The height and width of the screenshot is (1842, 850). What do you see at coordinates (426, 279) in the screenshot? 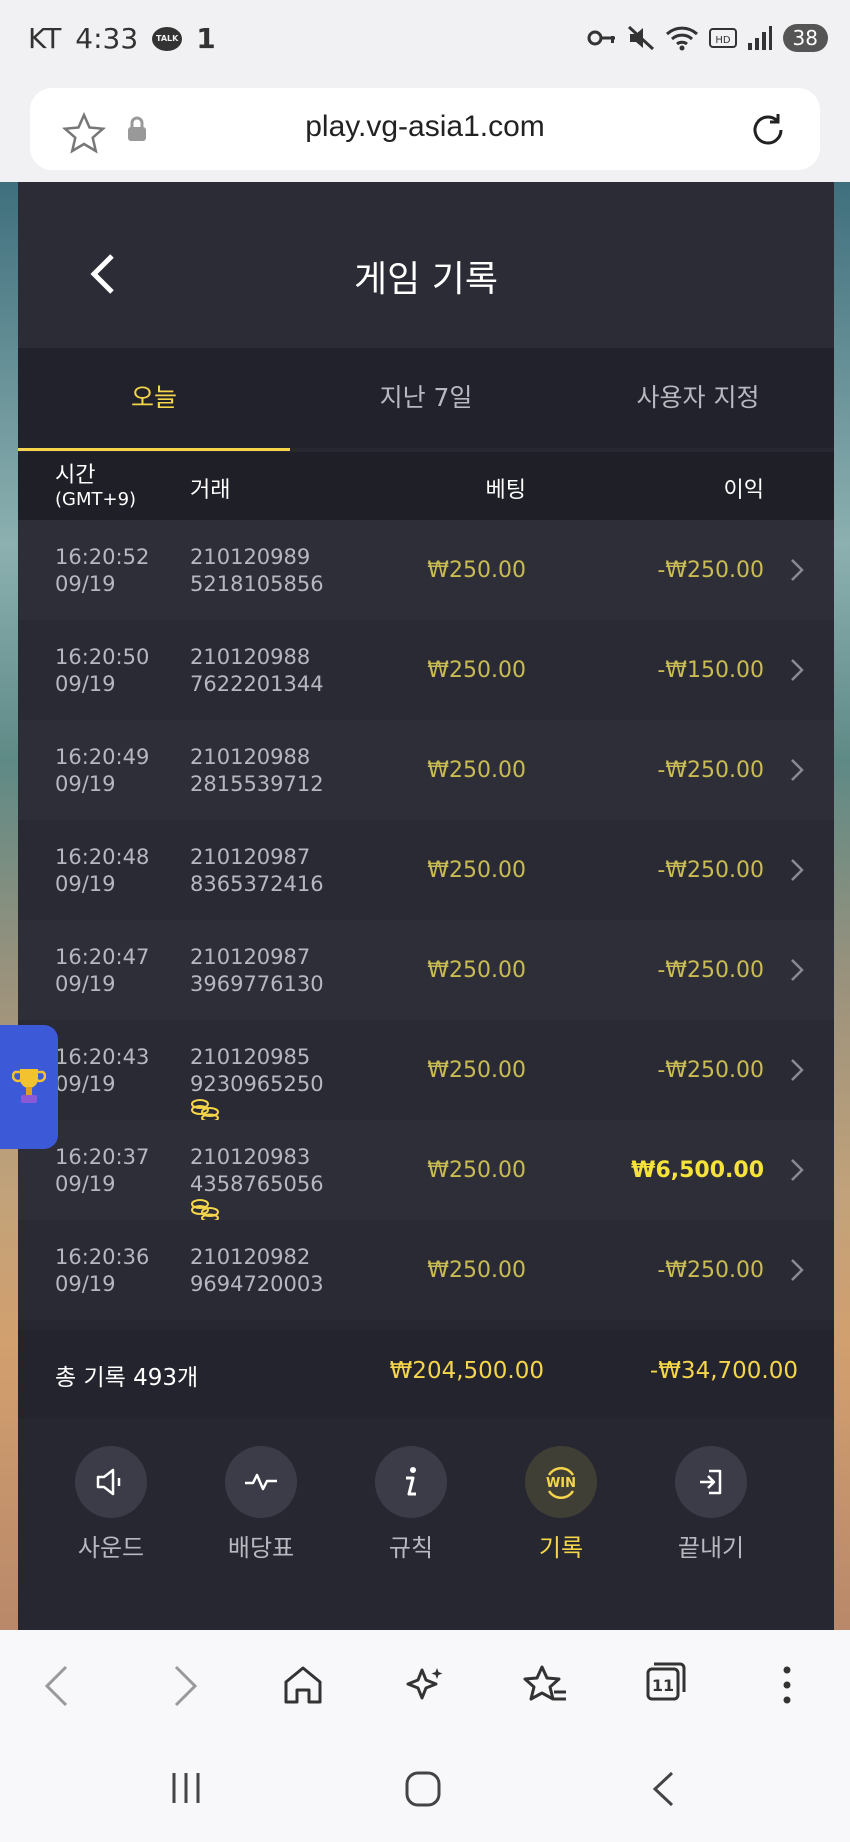
I see `page-title: 게임 기록` at bounding box center [426, 279].